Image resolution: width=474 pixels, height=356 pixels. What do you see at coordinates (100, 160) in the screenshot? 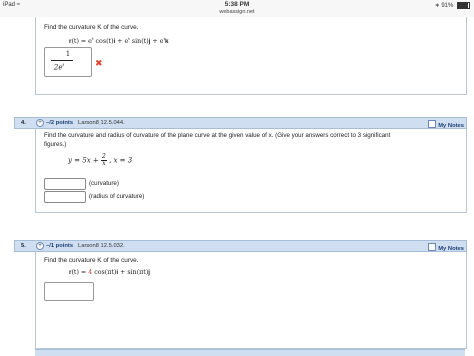
I see `question-4-equation: y = 5x + 2x , x = 3` at bounding box center [100, 160].